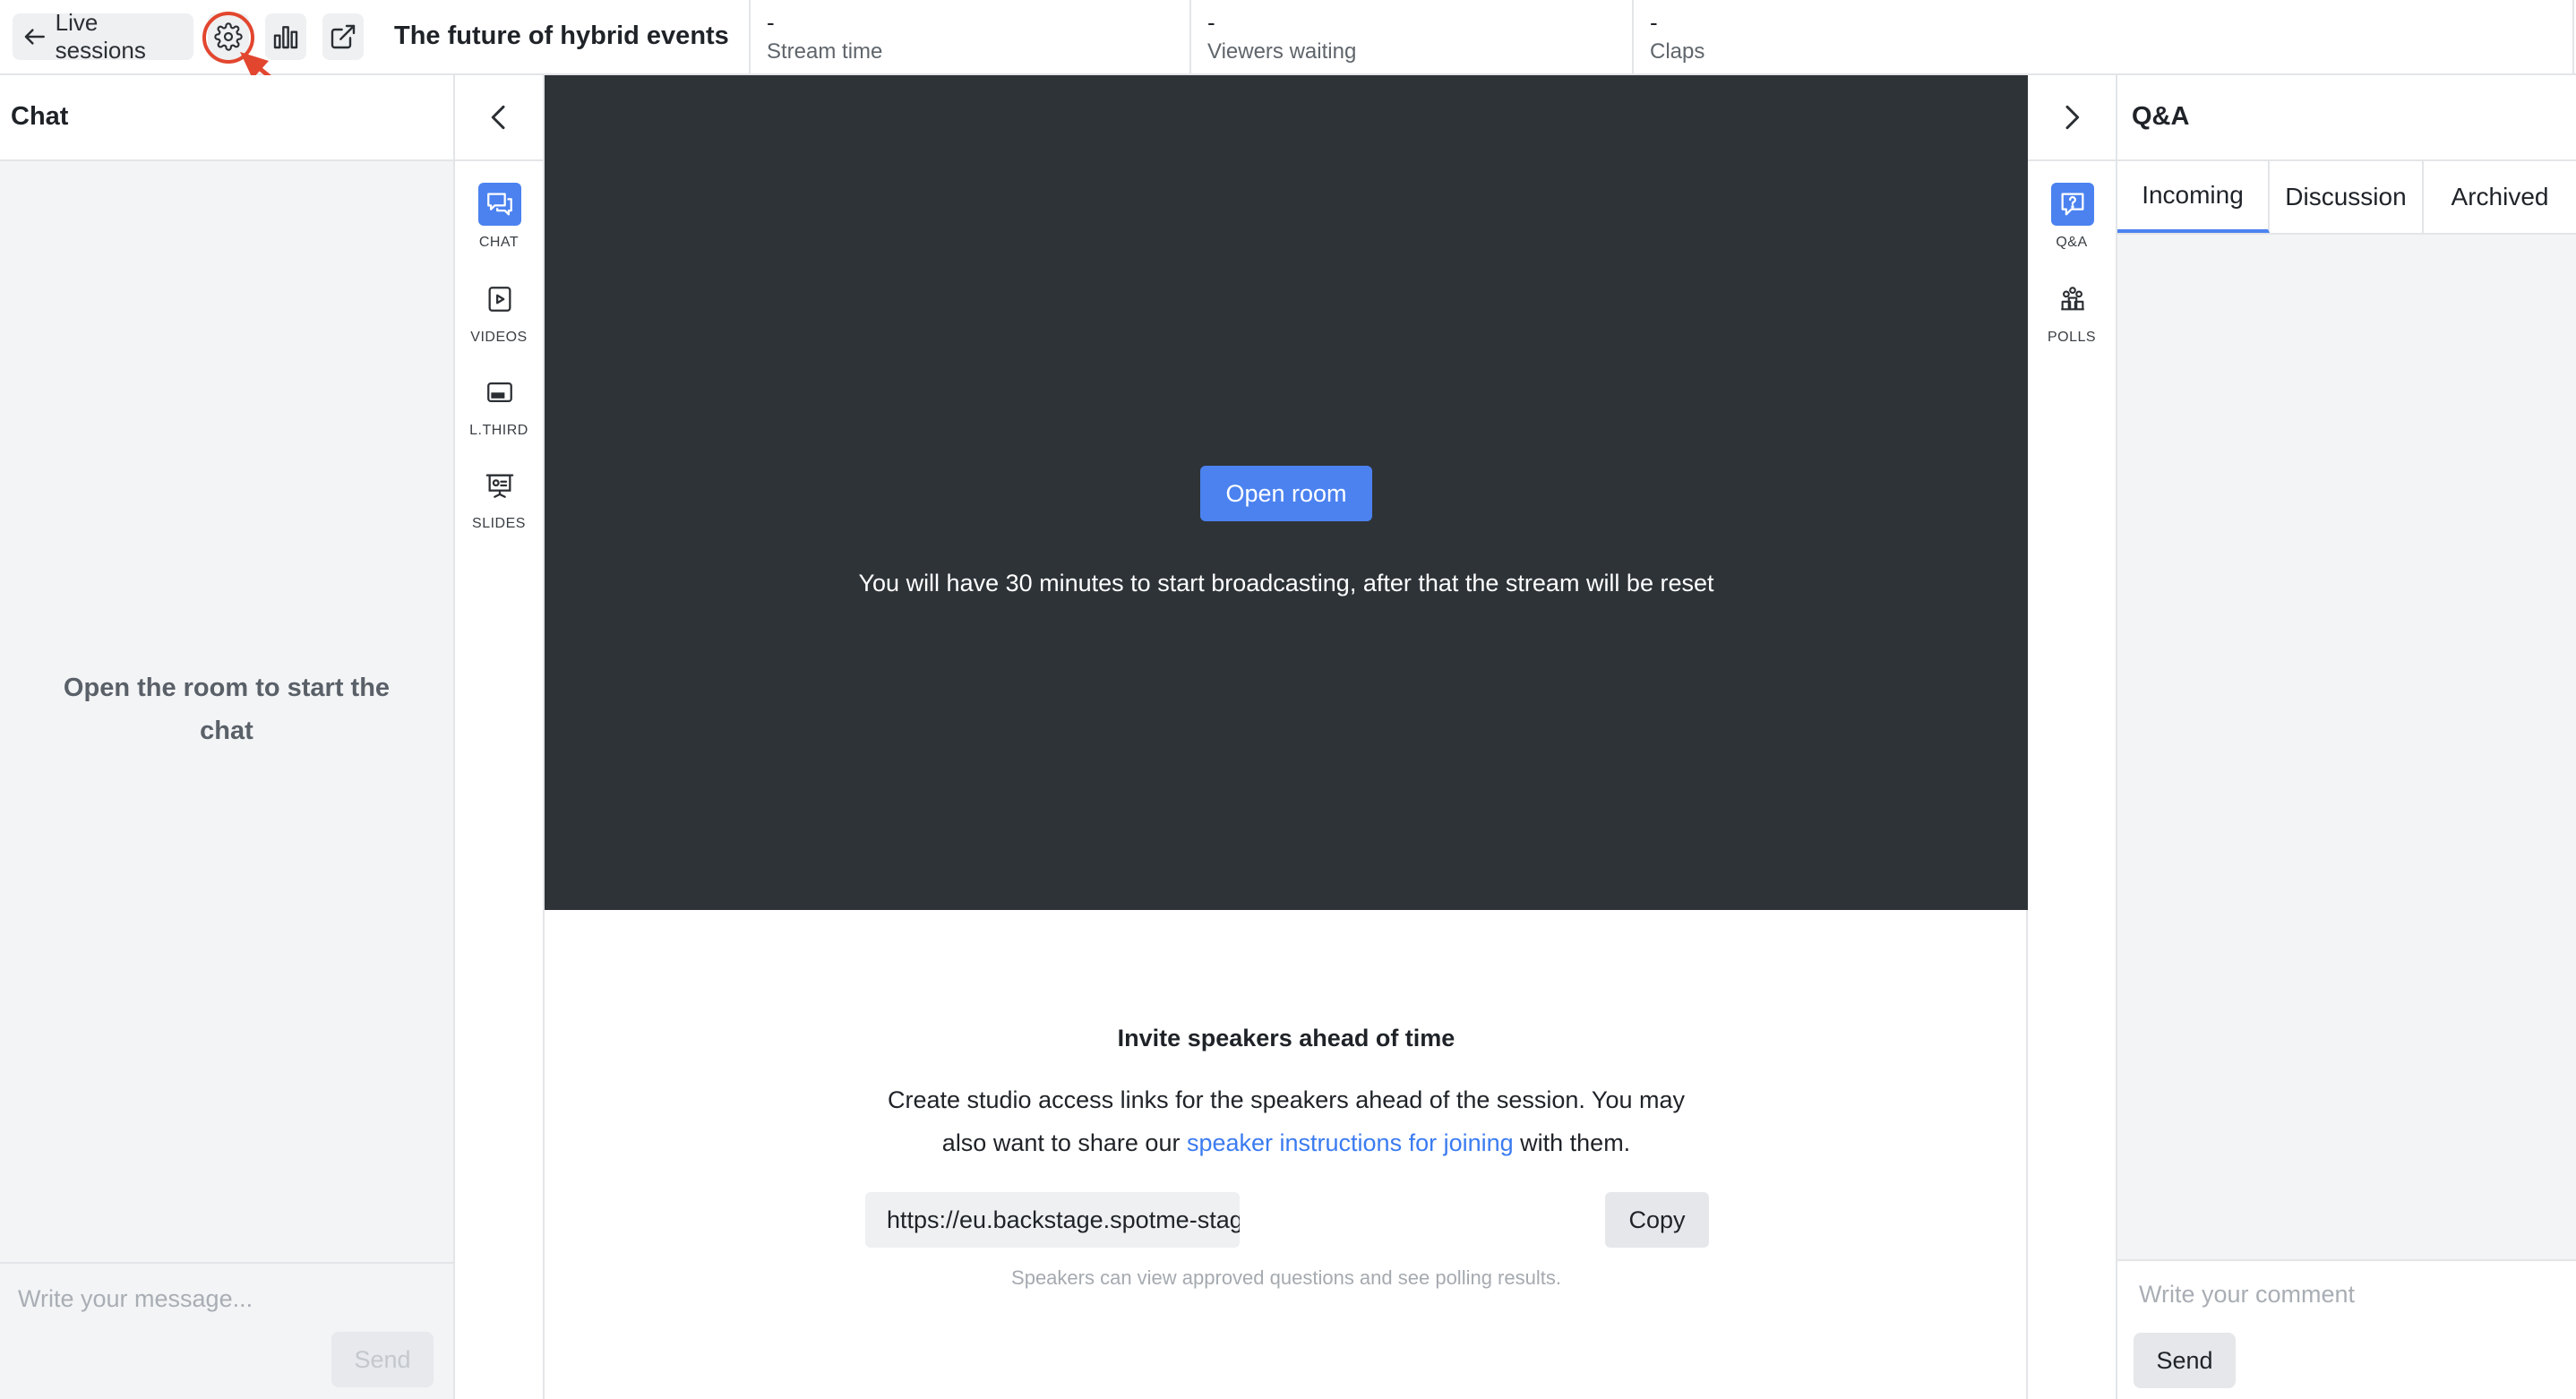 The height and width of the screenshot is (1399, 2576). I want to click on tool-lower-third: L.THIRD, so click(499, 411).